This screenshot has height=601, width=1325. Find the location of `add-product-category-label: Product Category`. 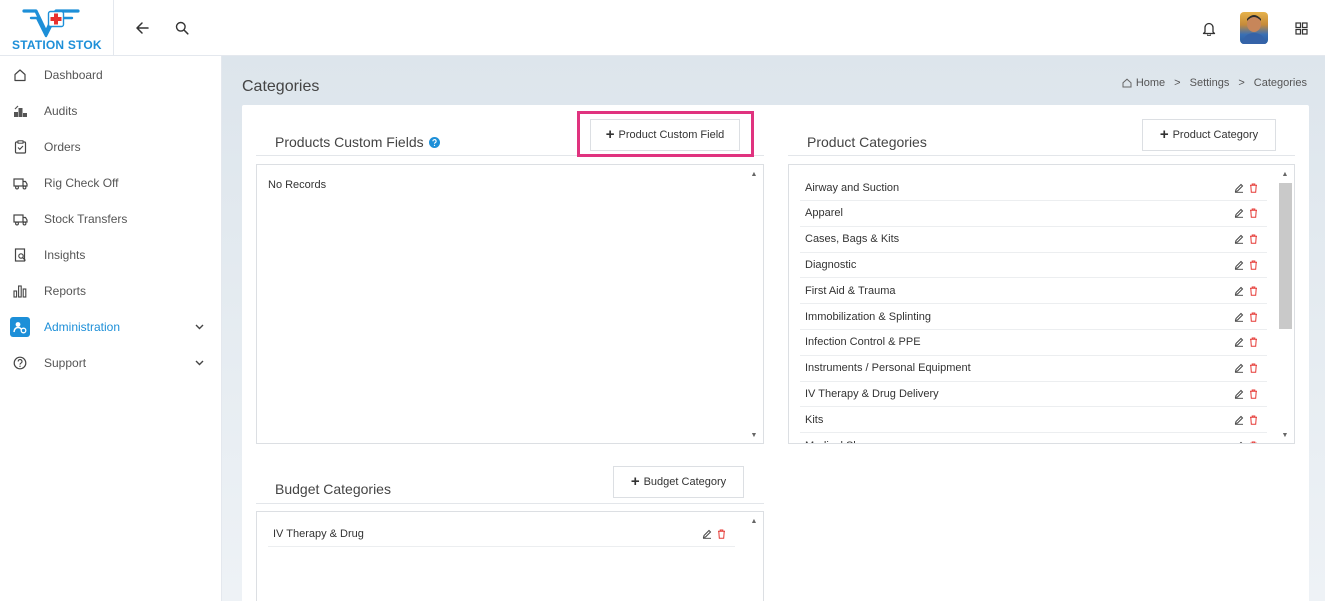

add-product-category-label: Product Category is located at coordinates (1215, 135).